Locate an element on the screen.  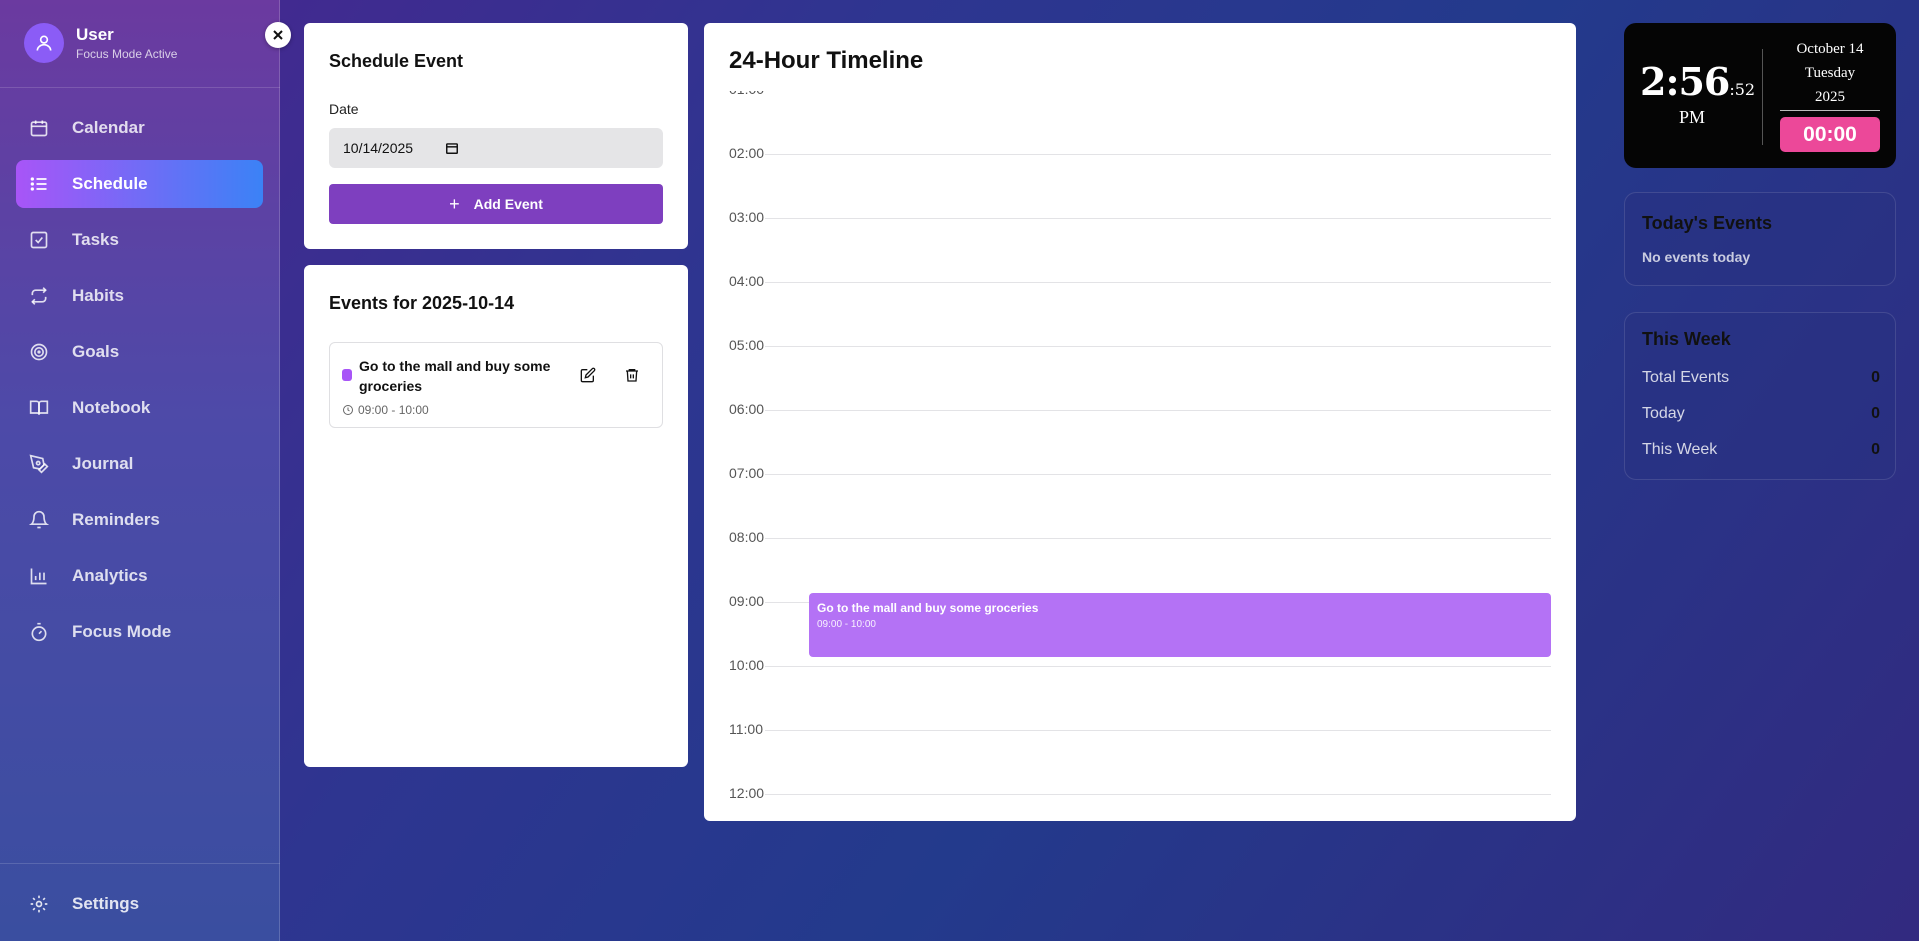
sidebar-item-label: Schedule is located at coordinates (110, 183).